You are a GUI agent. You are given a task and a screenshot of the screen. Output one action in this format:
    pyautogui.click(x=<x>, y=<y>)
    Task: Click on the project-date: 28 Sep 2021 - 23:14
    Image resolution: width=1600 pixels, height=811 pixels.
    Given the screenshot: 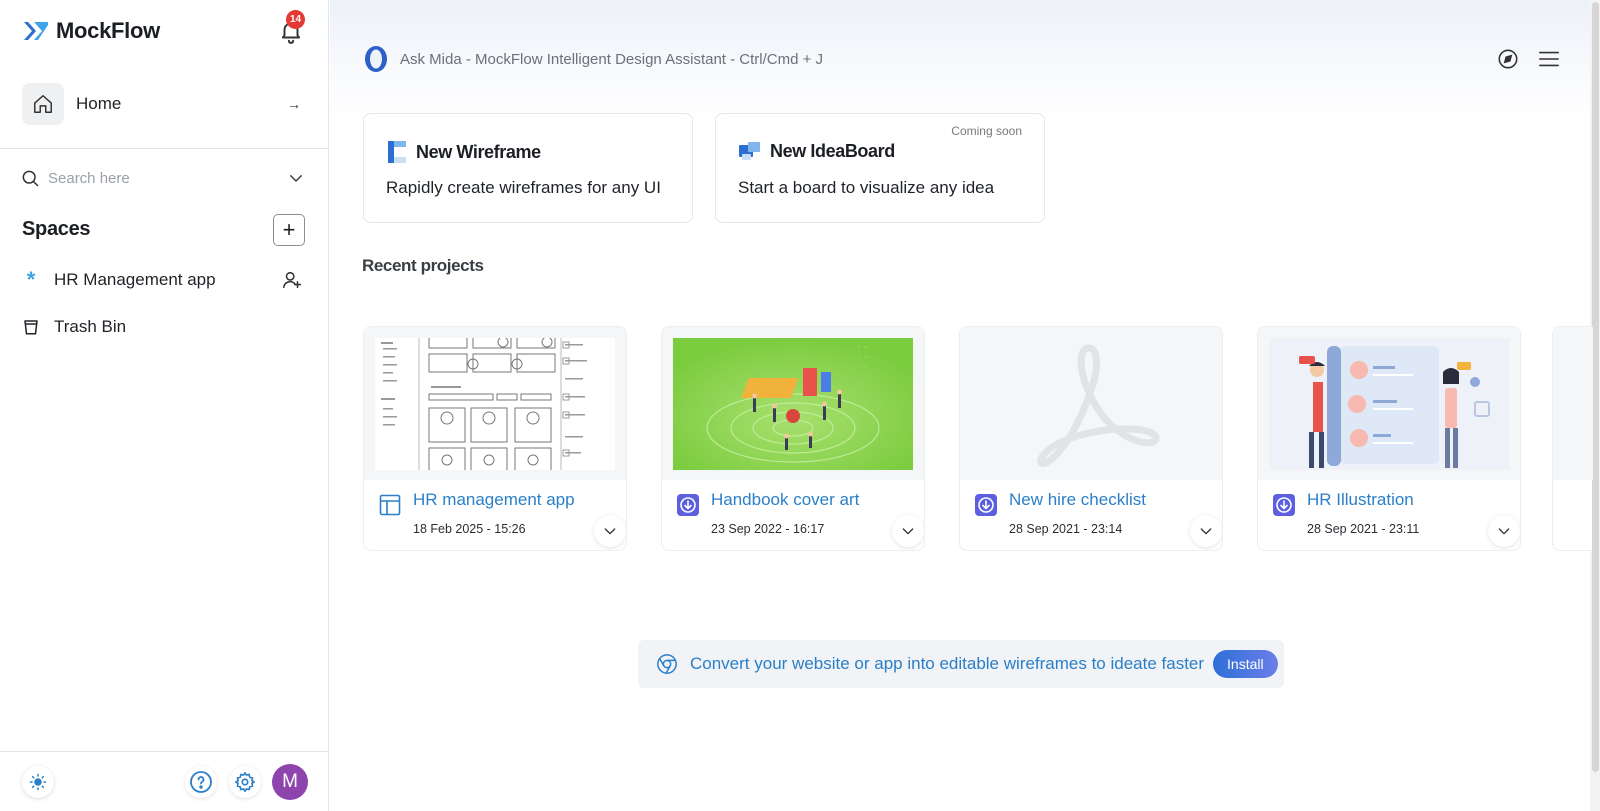 What is the action you would take?
    pyautogui.click(x=1066, y=529)
    